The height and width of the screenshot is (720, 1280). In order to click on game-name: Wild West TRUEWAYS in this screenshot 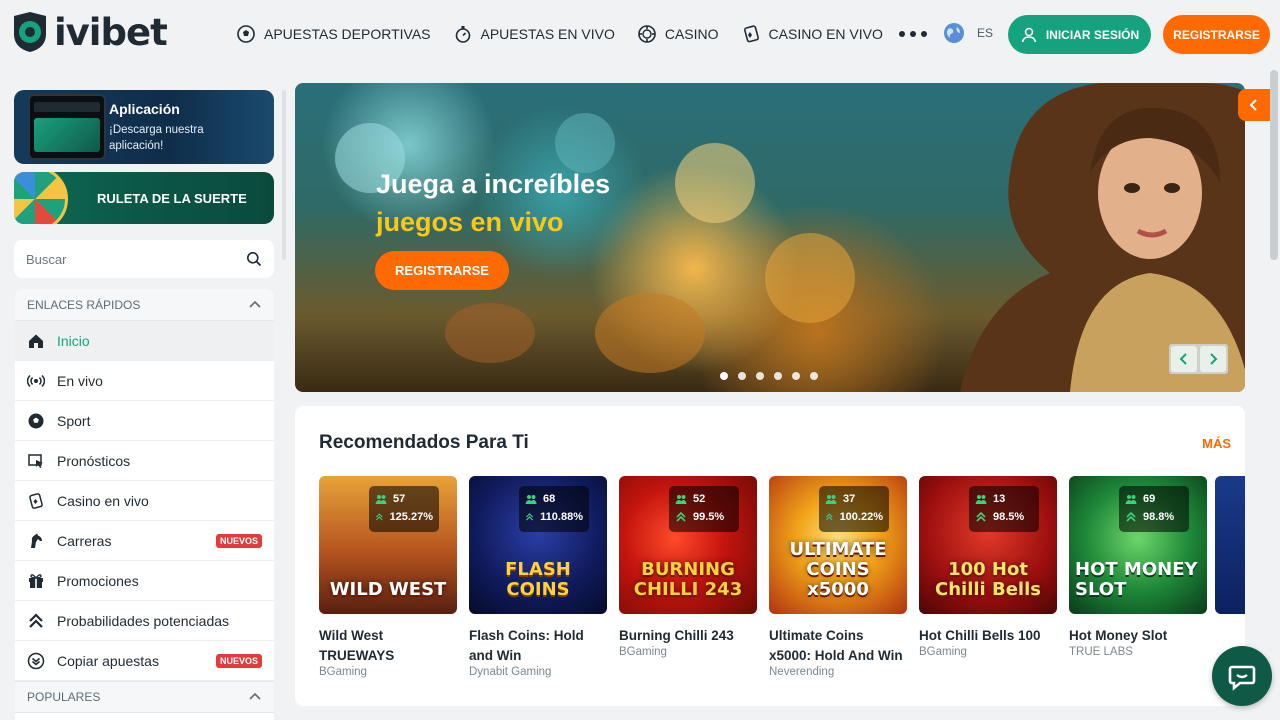, I will do `click(357, 645)`.